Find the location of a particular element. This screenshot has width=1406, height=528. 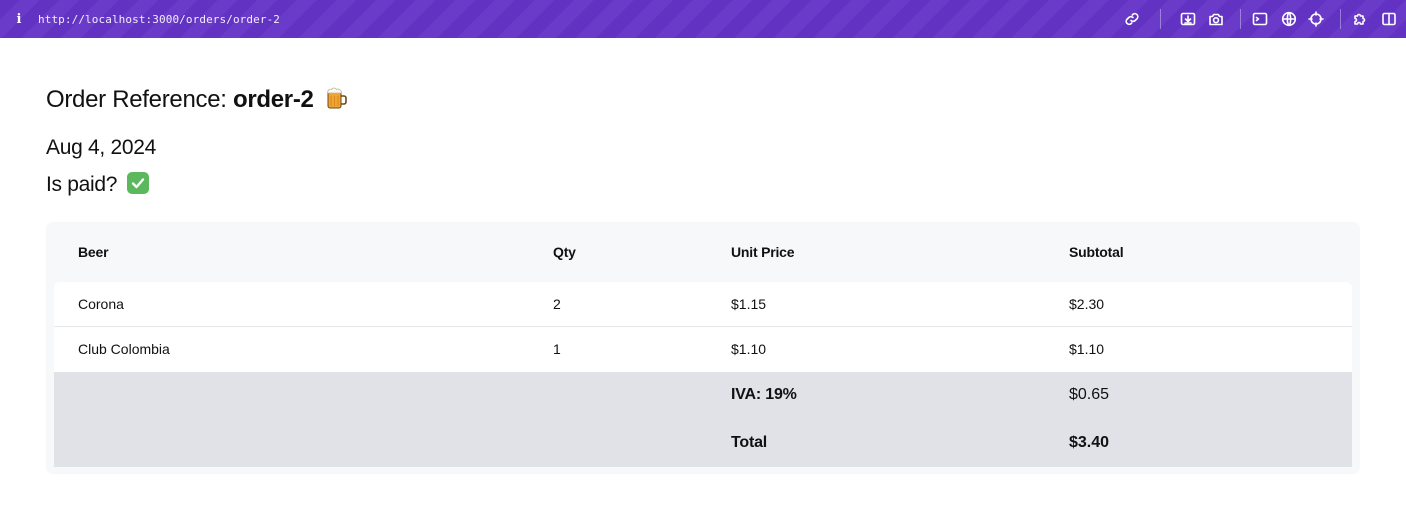

cell-unit-price: $1.10 is located at coordinates (749, 349).